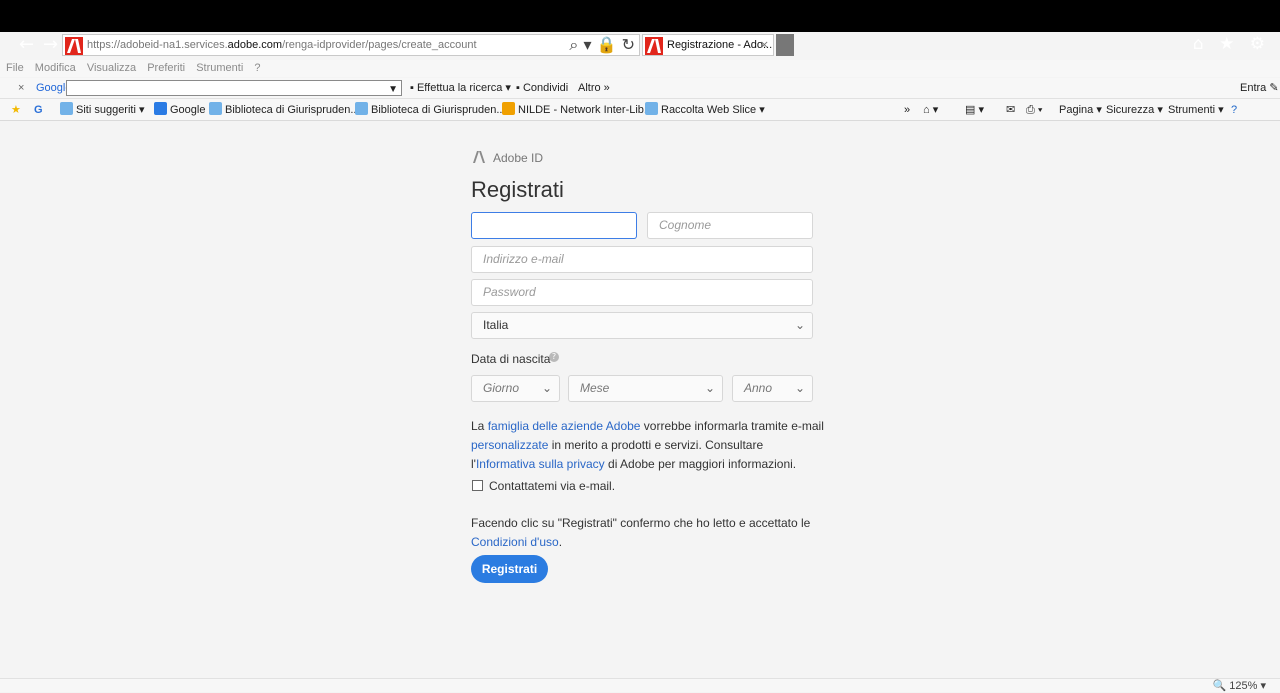  I want to click on tab-close-icon: ×, so click(764, 44).